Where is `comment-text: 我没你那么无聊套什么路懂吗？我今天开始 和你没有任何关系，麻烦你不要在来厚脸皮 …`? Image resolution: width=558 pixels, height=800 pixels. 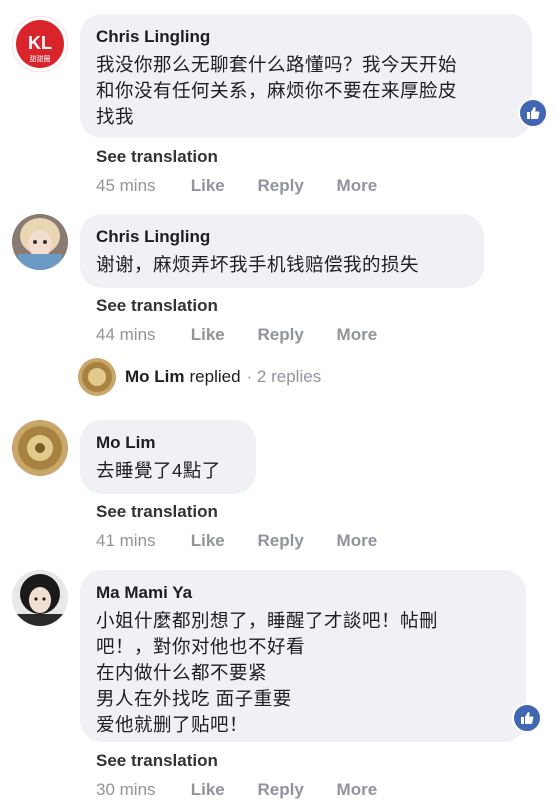
comment-text: 我没你那么无聊套什么路懂吗？我今天开始 和你没有任何关系，麻烦你不要在来厚脸皮 … is located at coordinates (277, 90).